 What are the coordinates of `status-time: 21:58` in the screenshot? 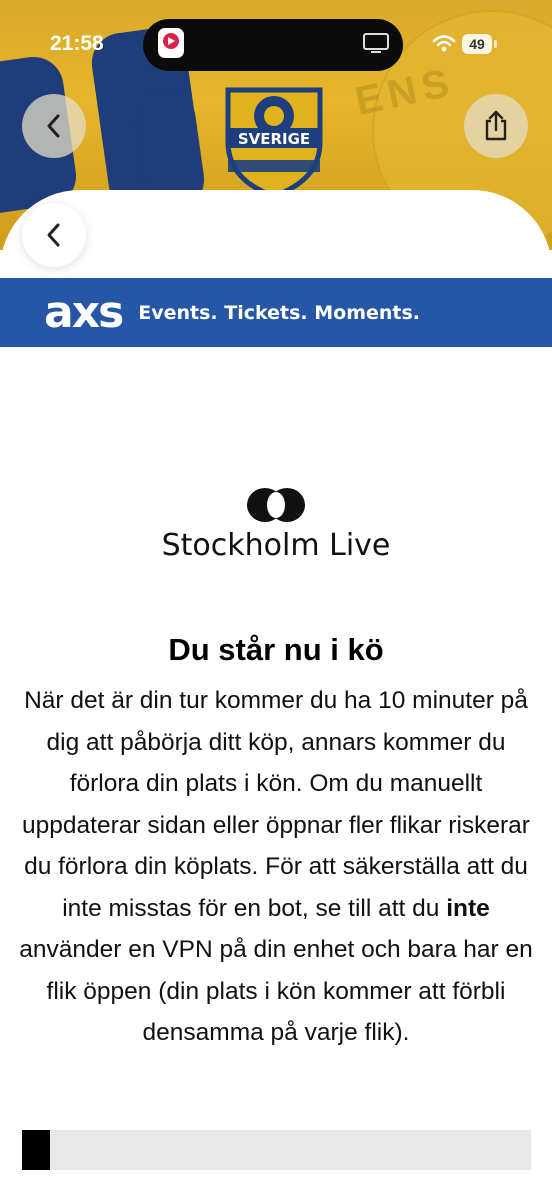 It's located at (77, 43).